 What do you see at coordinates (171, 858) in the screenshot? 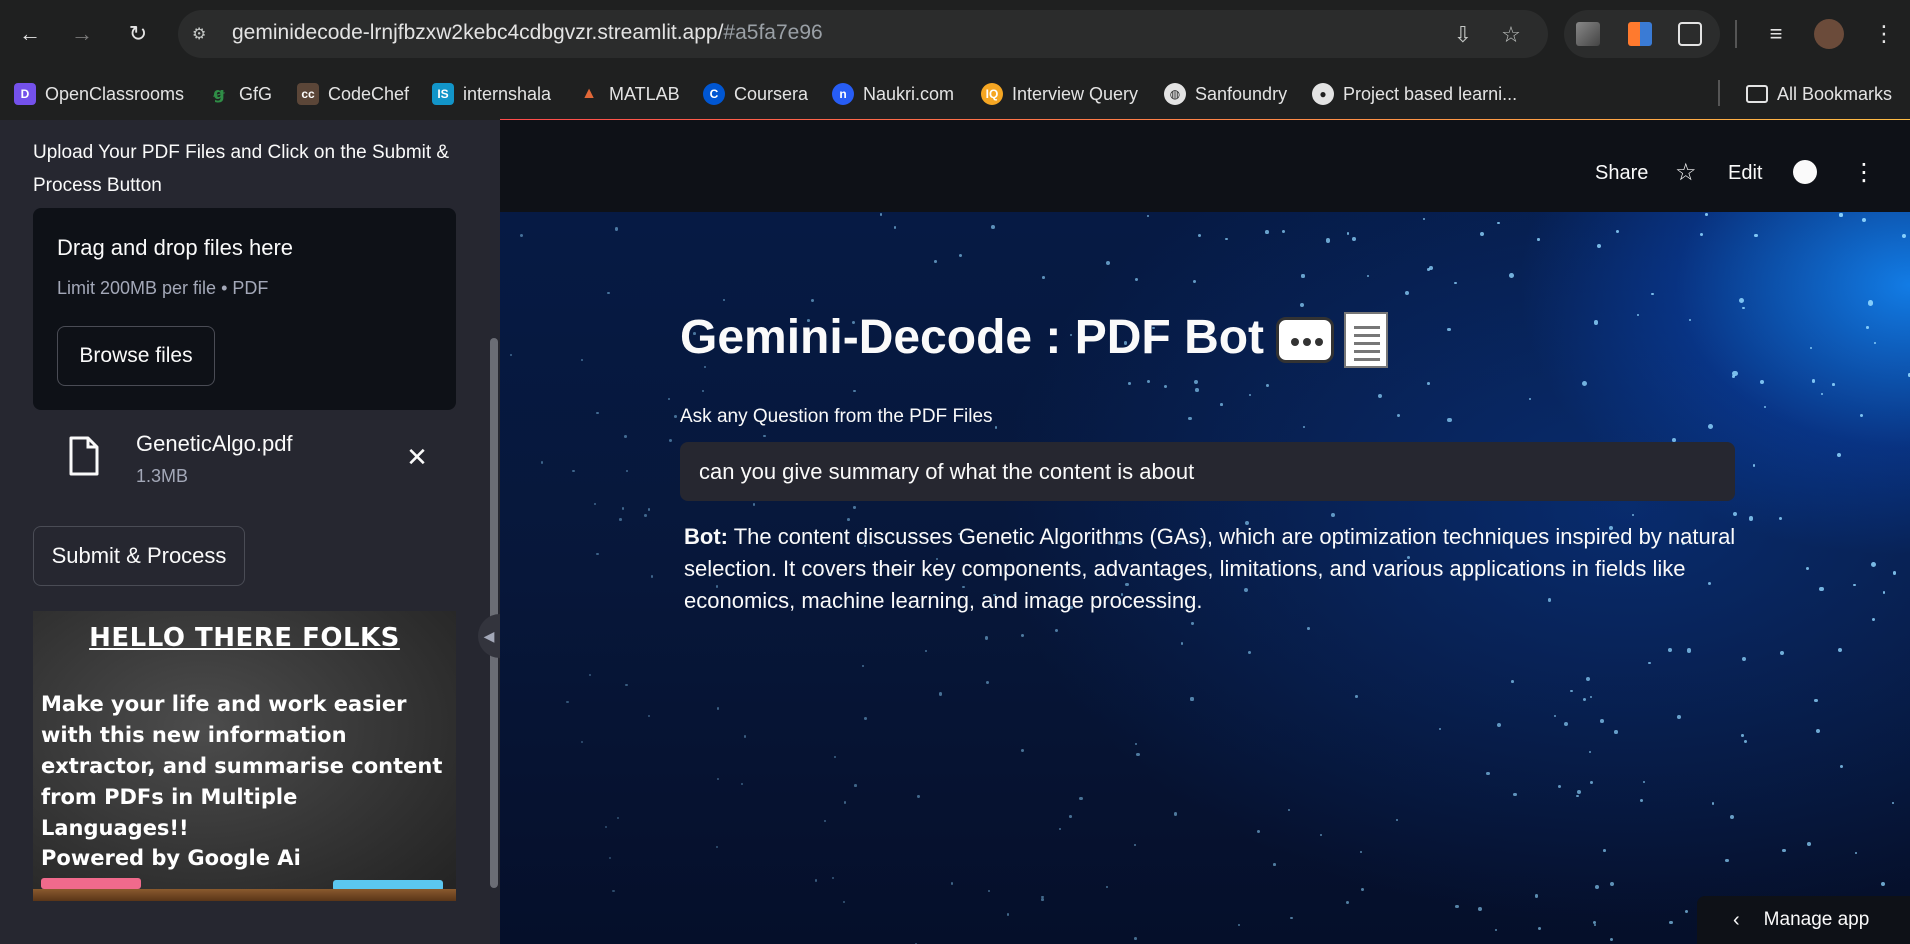
I see `banner-powered-by: Powered by Google Ai` at bounding box center [171, 858].